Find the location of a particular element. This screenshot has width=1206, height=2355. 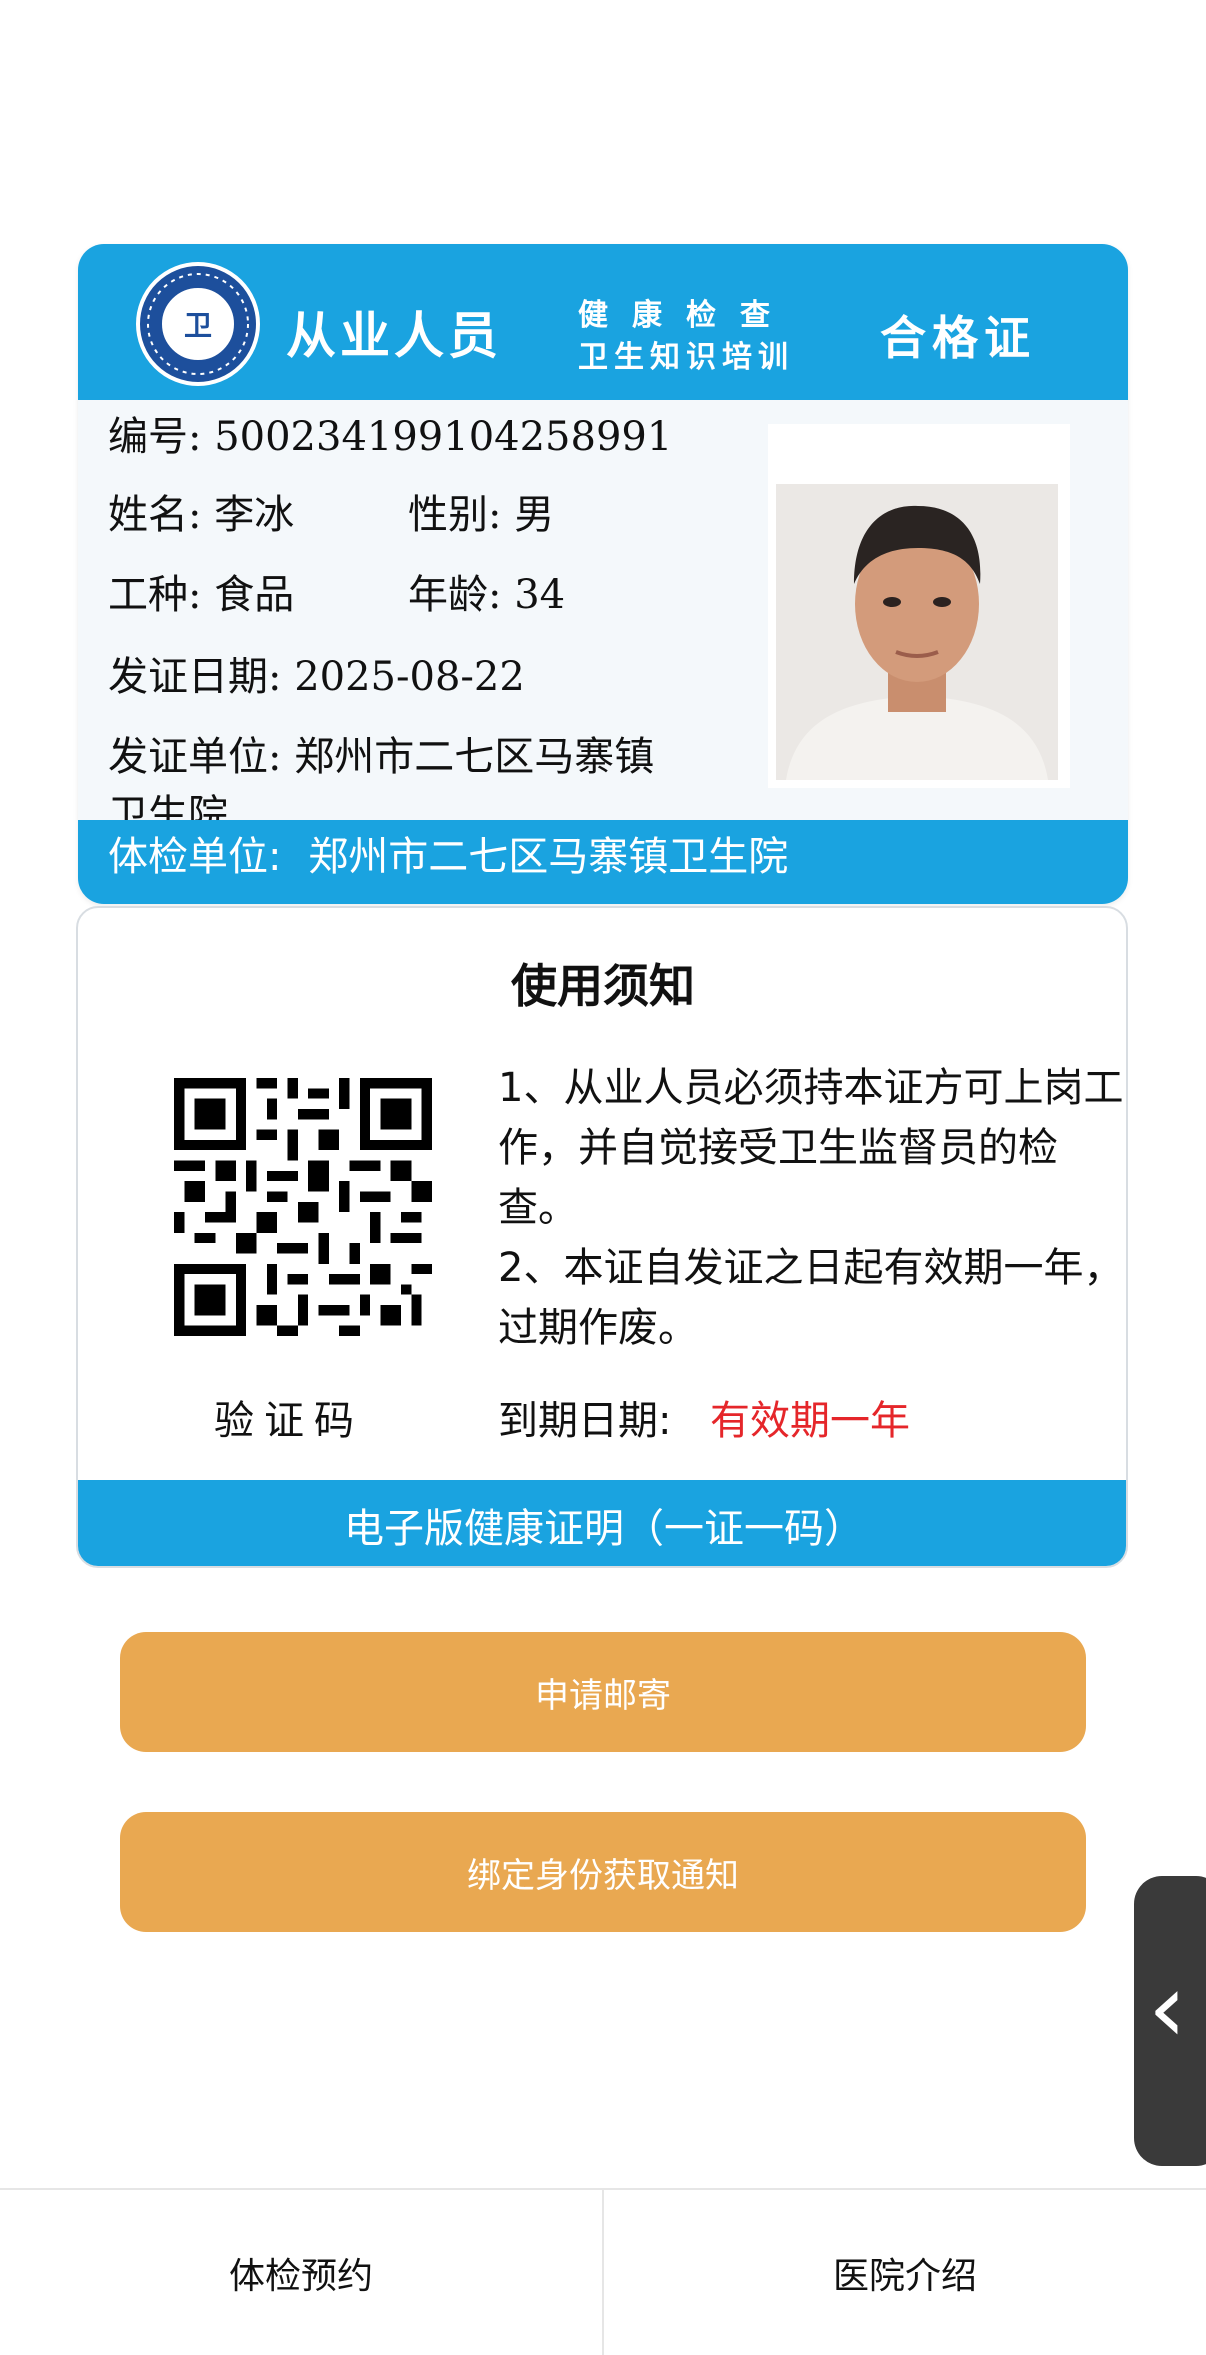

id-photo is located at coordinates (917, 632).